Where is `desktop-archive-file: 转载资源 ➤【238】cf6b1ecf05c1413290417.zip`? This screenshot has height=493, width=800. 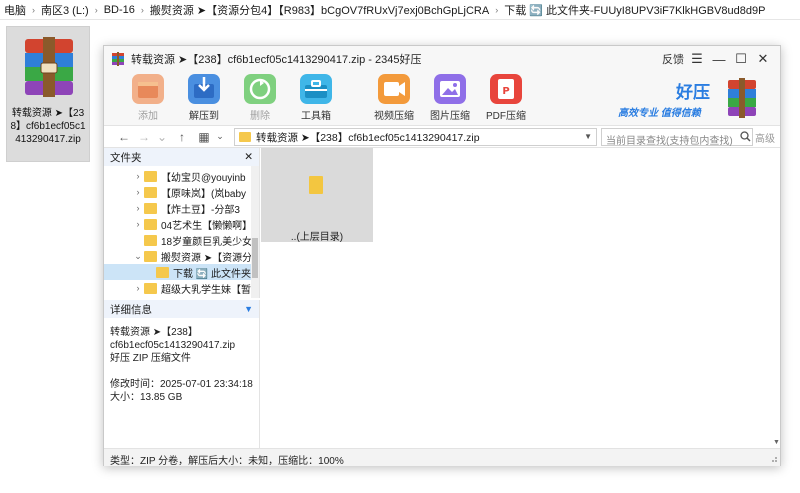 desktop-archive-file: 转载资源 ➤【238】cf6b1ecf05c1413290417.zip is located at coordinates (48, 94).